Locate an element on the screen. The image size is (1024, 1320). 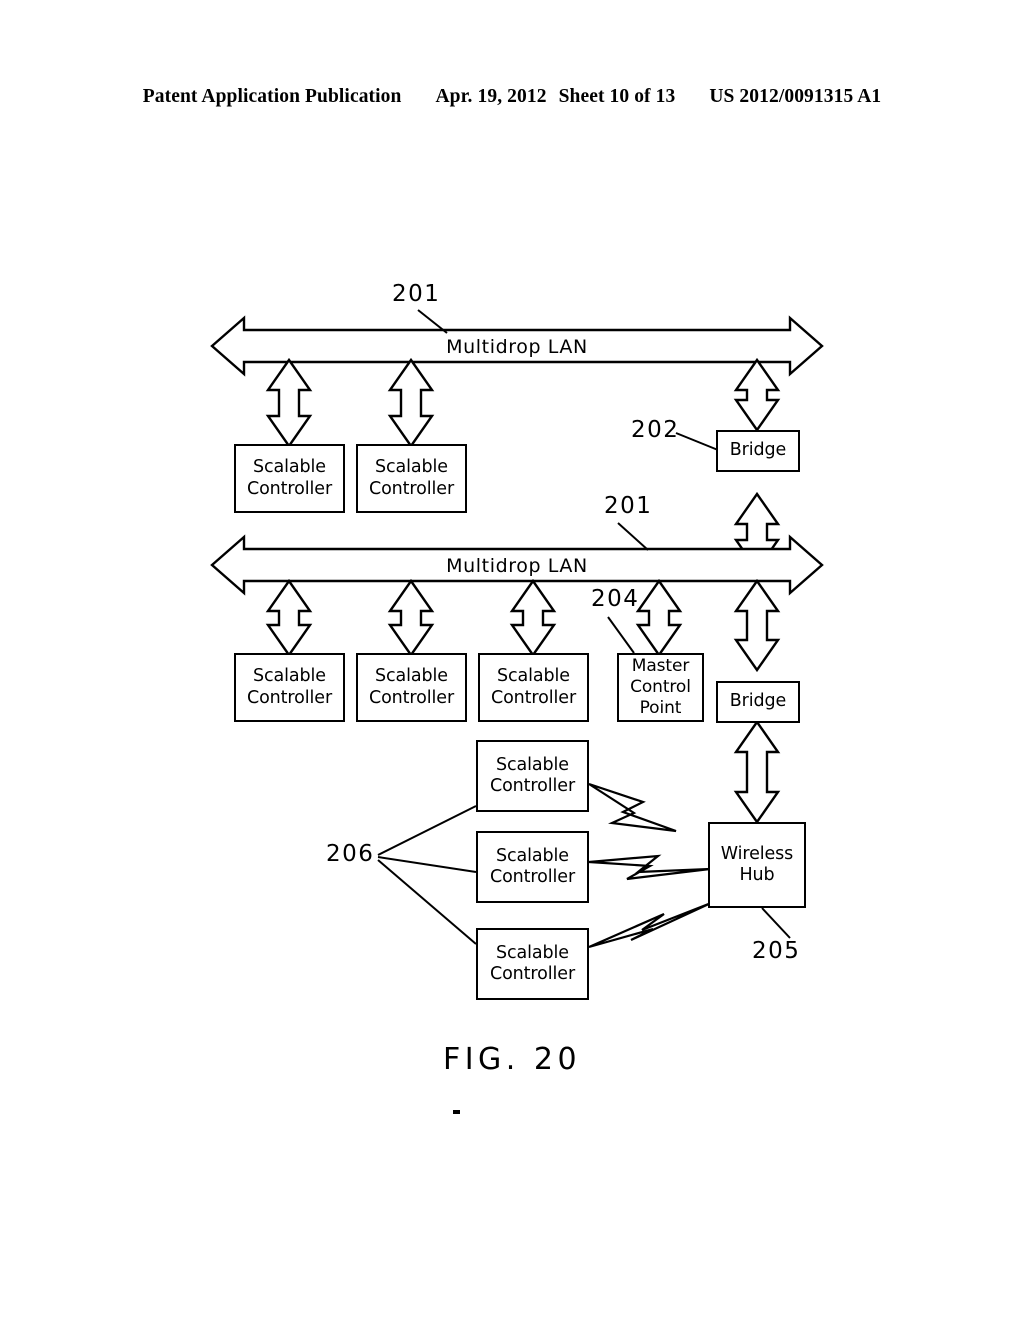
ref-leader-206-a is located at coordinates (427, 830).